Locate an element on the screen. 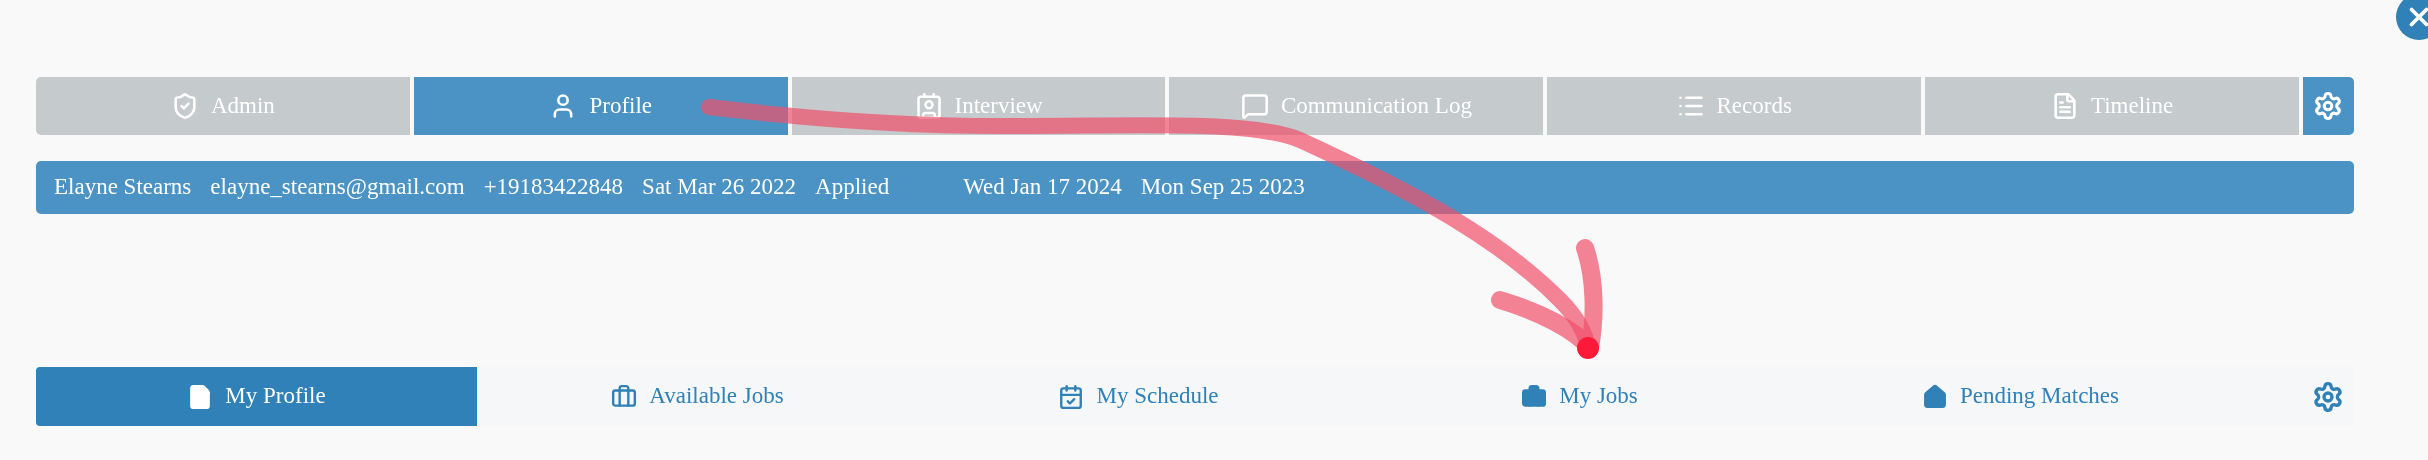 This screenshot has height=460, width=2428. info-text: Elayne Stearns is located at coordinates (123, 187).